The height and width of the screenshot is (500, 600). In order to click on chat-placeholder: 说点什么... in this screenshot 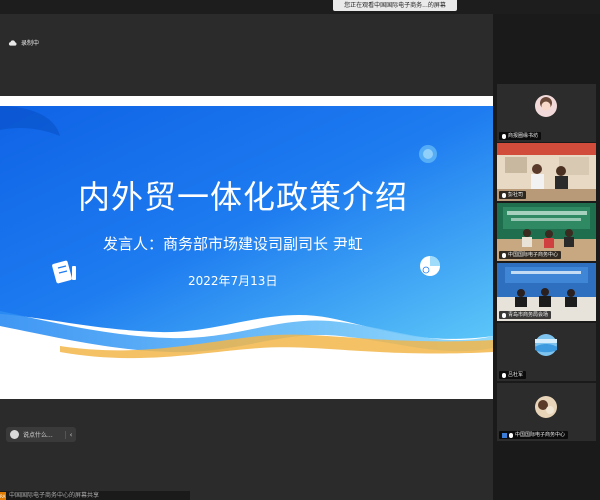, I will do `click(38, 435)`.